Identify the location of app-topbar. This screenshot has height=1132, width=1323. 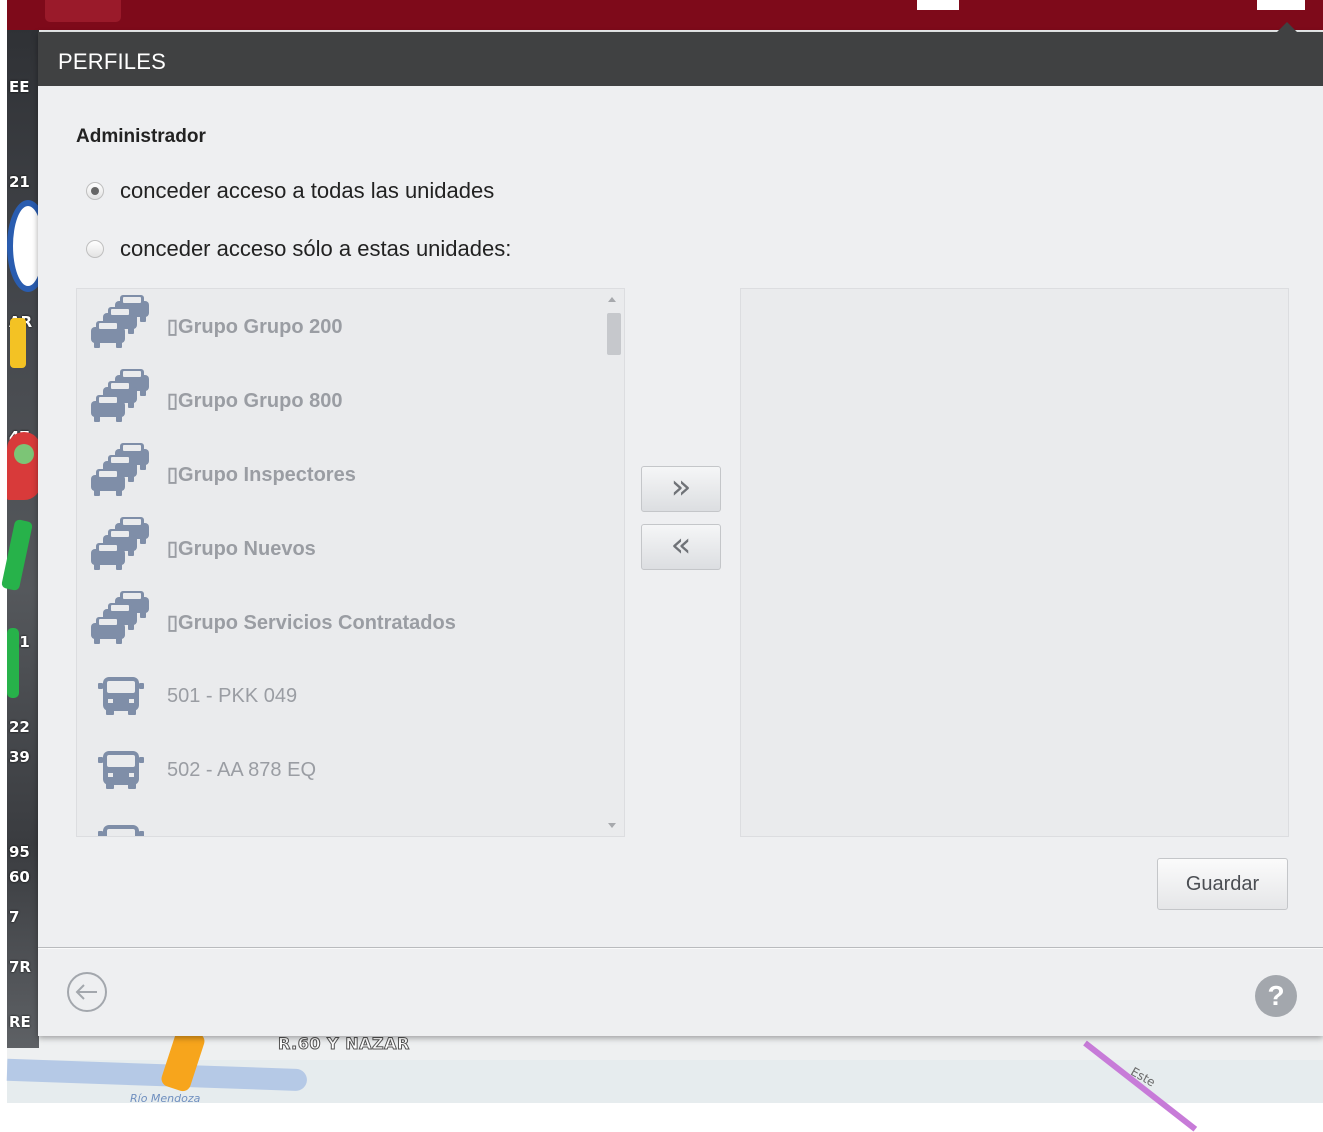
(665, 15).